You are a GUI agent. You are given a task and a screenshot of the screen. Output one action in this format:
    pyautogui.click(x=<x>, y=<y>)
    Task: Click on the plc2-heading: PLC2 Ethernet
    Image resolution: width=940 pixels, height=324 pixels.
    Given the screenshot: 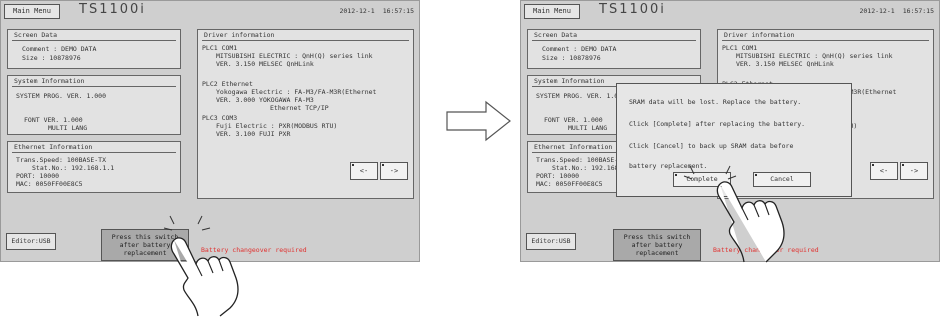 What is the action you would take?
    pyautogui.click(x=227, y=84)
    